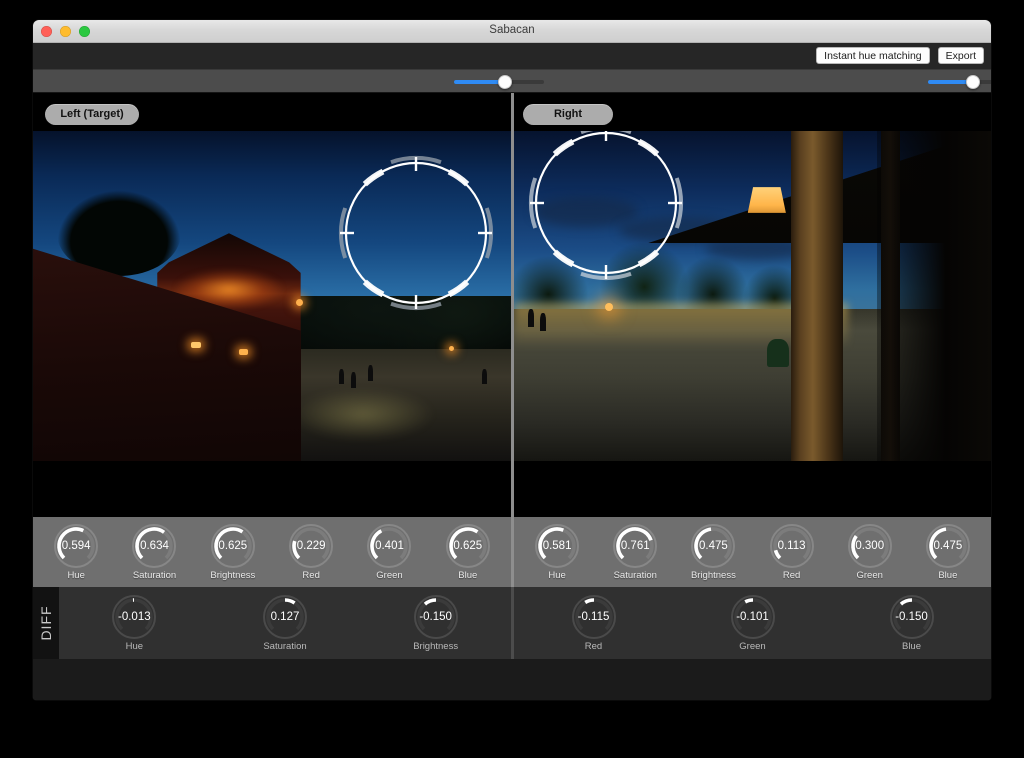  I want to click on right-slider-thumb, so click(973, 82).